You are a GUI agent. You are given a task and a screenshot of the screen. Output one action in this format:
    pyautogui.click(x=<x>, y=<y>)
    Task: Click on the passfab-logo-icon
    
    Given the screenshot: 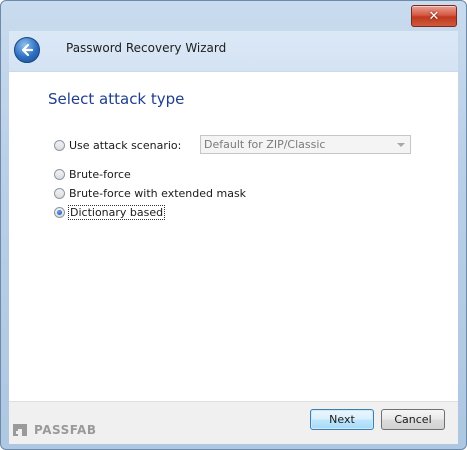 What is the action you would take?
    pyautogui.click(x=20, y=430)
    